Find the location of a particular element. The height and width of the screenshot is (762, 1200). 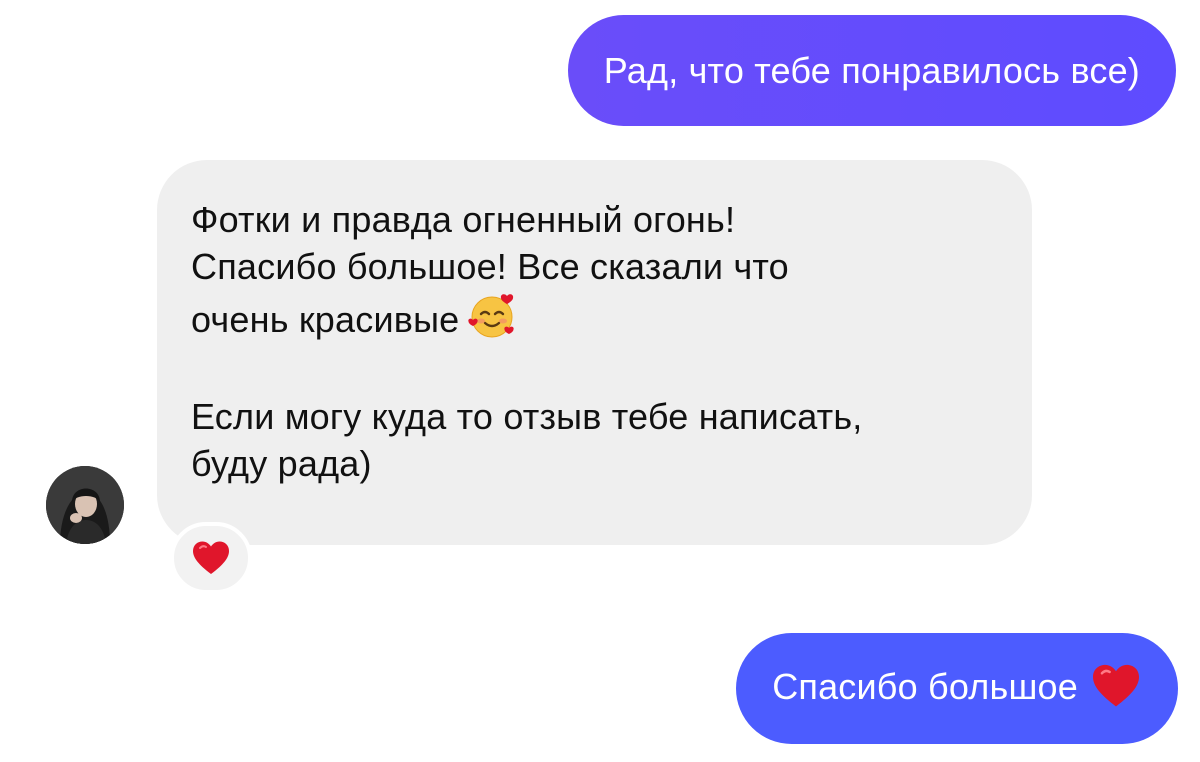

avatar is located at coordinates (85, 505).